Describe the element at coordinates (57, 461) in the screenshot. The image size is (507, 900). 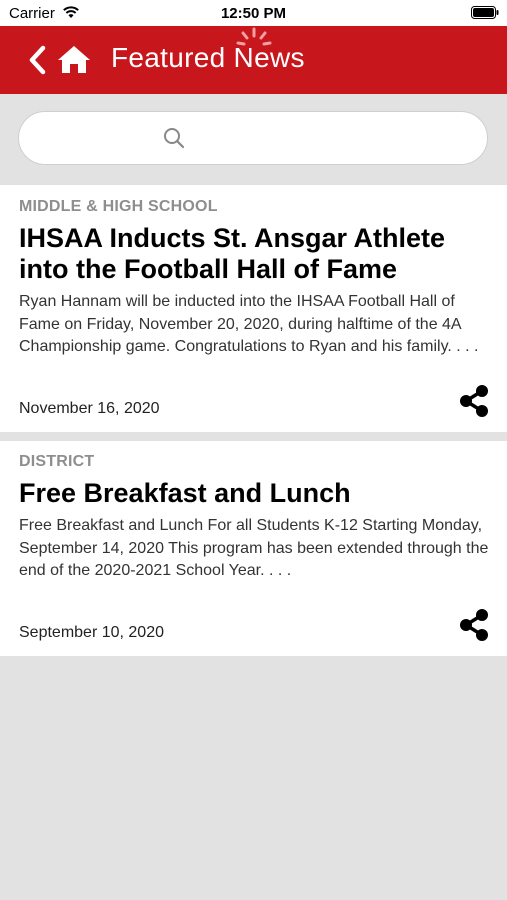
I see `article-category: DISTRICT` at that location.